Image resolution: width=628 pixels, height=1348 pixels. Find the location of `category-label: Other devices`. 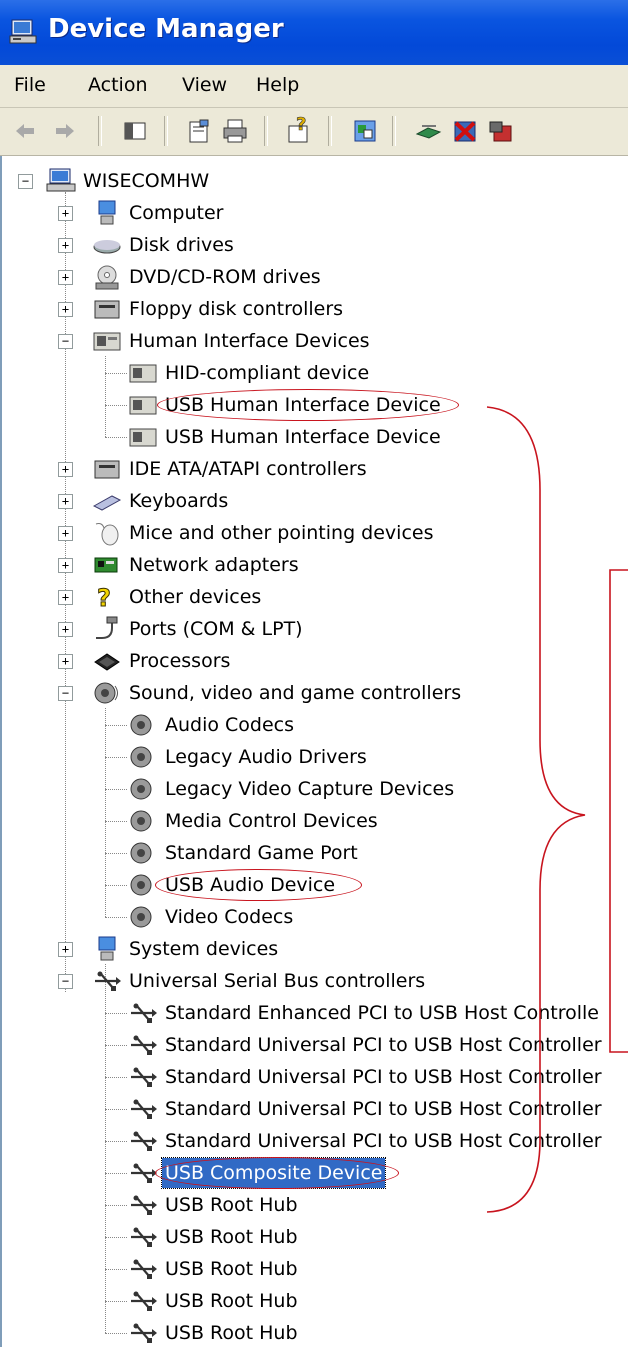

category-label: Other devices is located at coordinates (195, 597).